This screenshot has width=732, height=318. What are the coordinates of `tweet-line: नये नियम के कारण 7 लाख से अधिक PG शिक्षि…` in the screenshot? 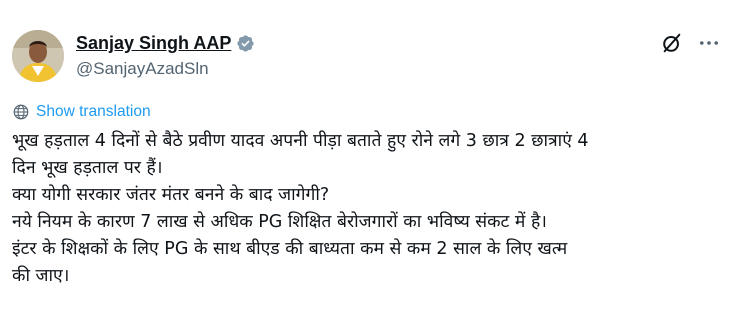 It's located at (279, 222).